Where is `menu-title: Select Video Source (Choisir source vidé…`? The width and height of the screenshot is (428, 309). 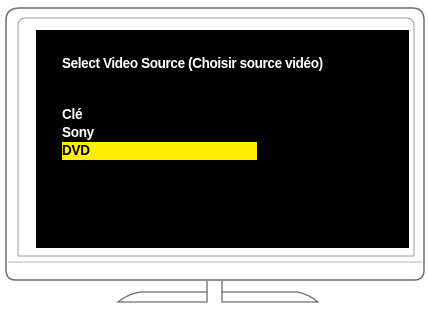
menu-title: Select Video Source (Choisir source vidé… is located at coordinates (192, 63).